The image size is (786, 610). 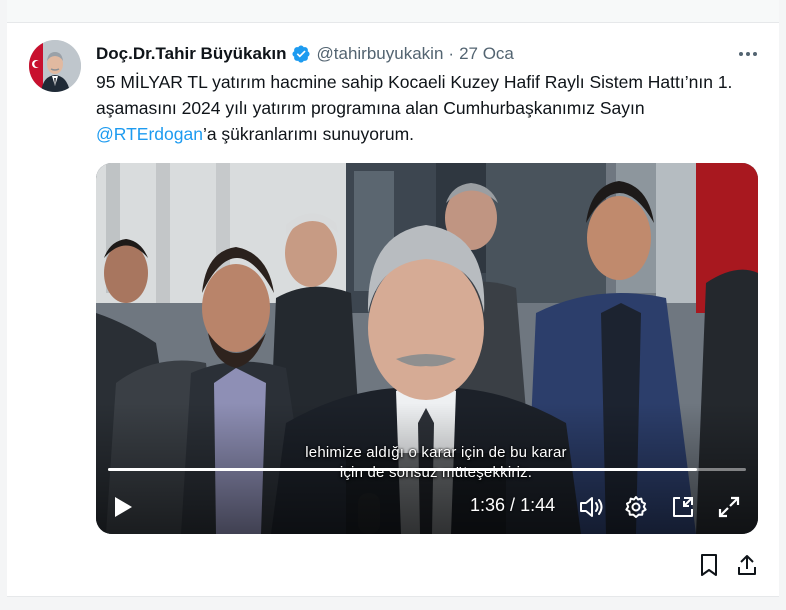 I want to click on video-progress-fill, so click(x=402, y=469).